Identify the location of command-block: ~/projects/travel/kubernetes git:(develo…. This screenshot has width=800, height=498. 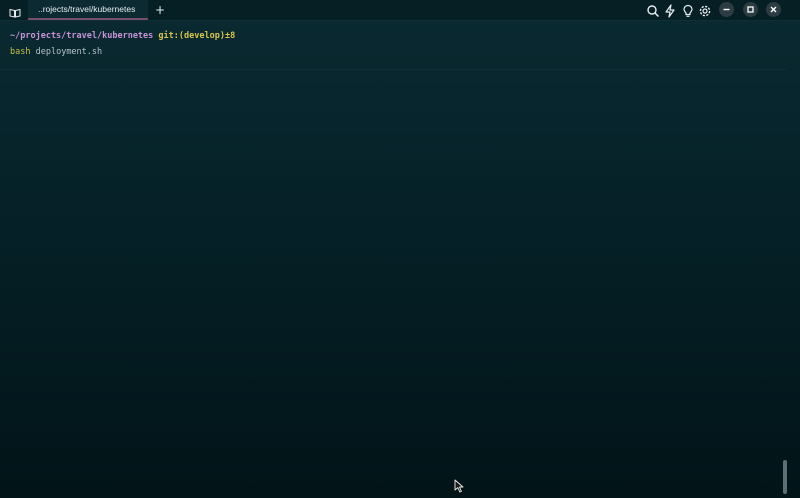
(393, 45).